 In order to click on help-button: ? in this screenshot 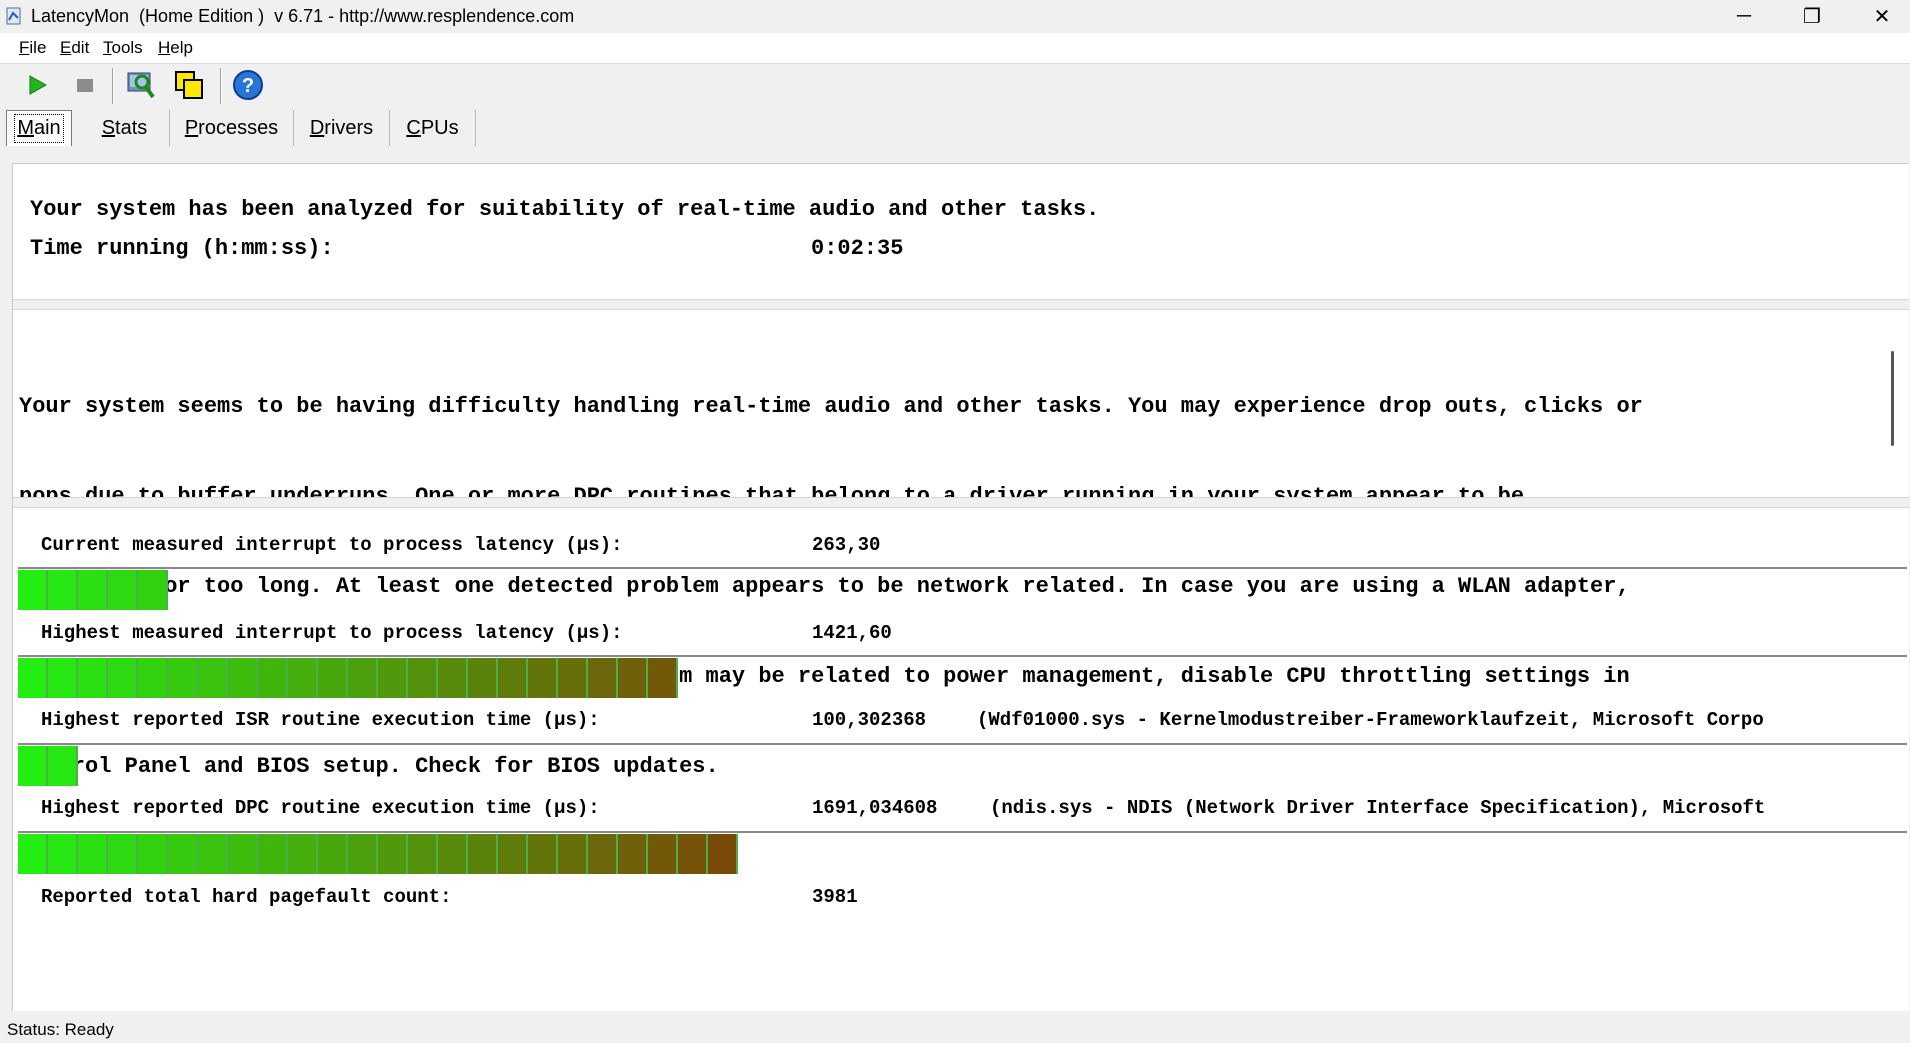, I will do `click(248, 85)`.